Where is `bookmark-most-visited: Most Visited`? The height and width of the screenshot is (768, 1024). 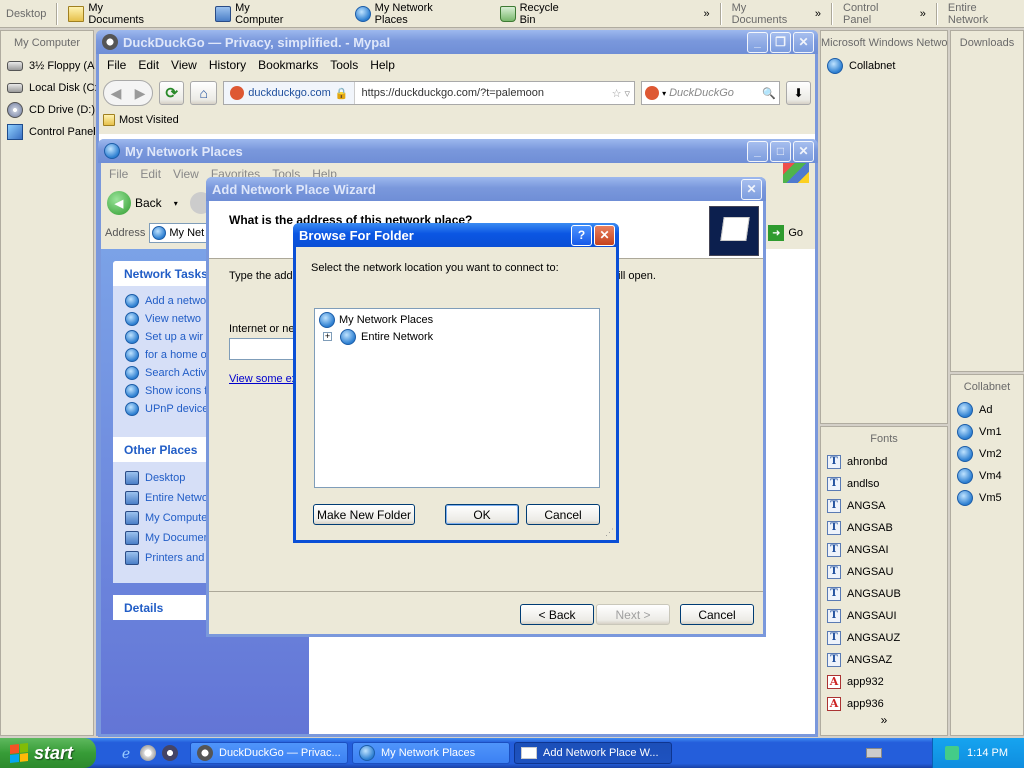 bookmark-most-visited: Most Visited is located at coordinates (149, 120).